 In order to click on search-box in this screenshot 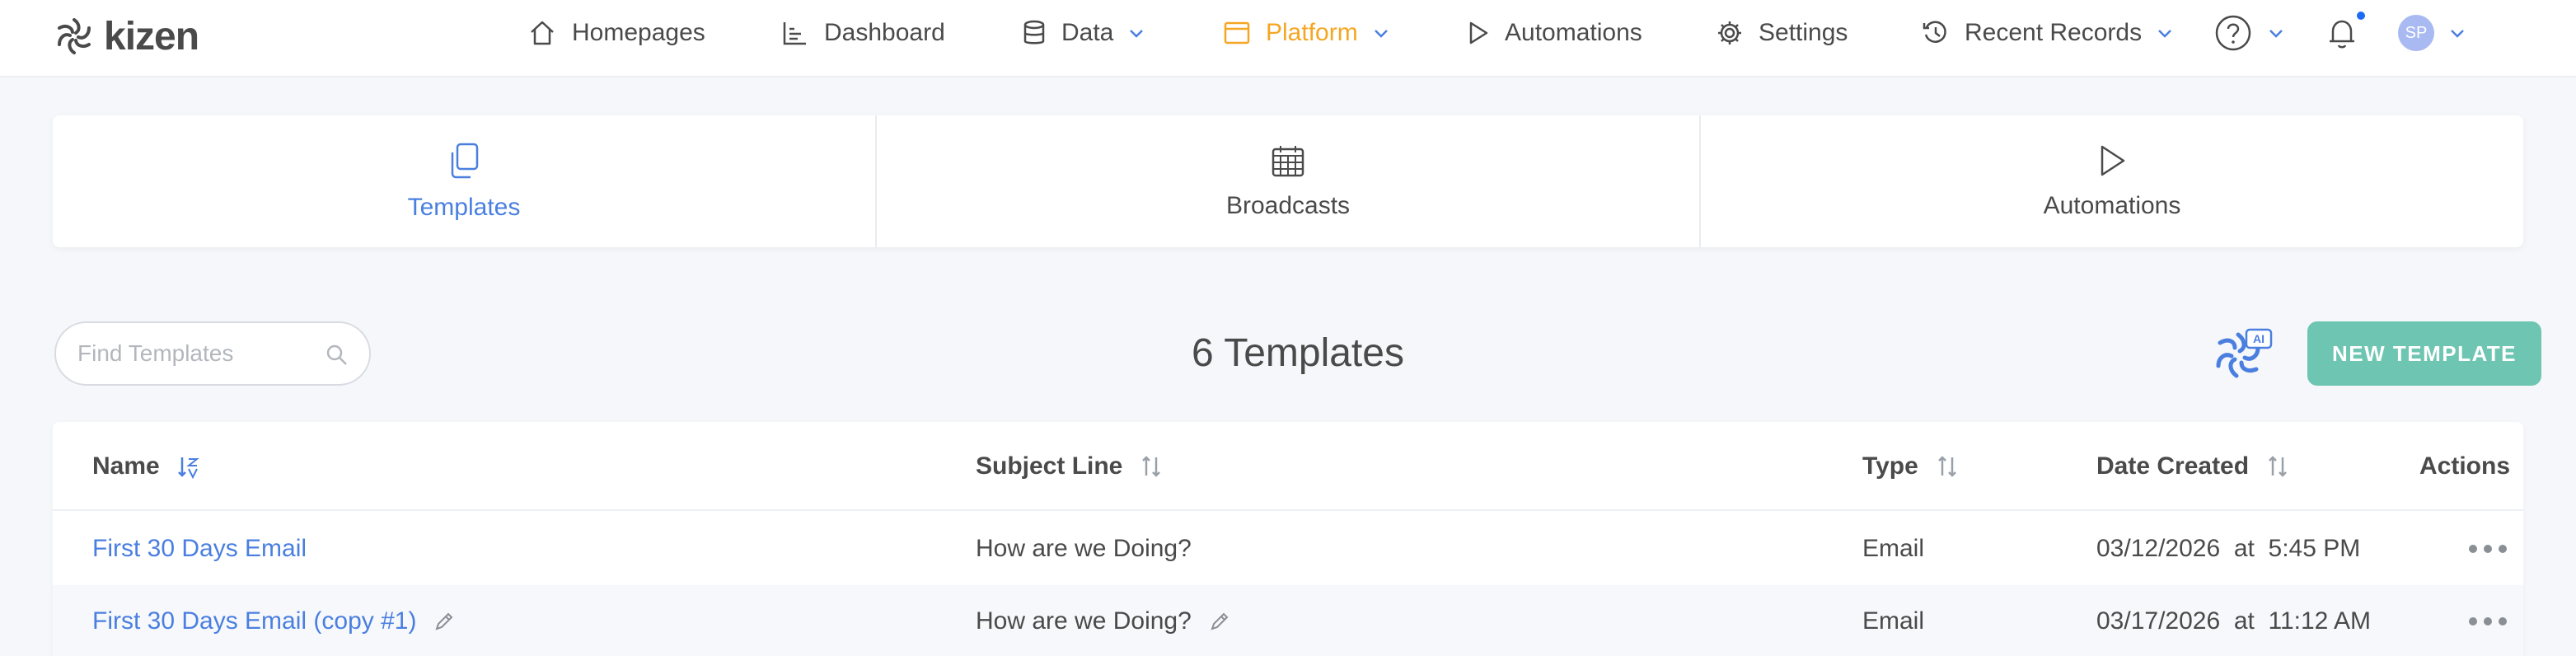, I will do `click(212, 353)`.